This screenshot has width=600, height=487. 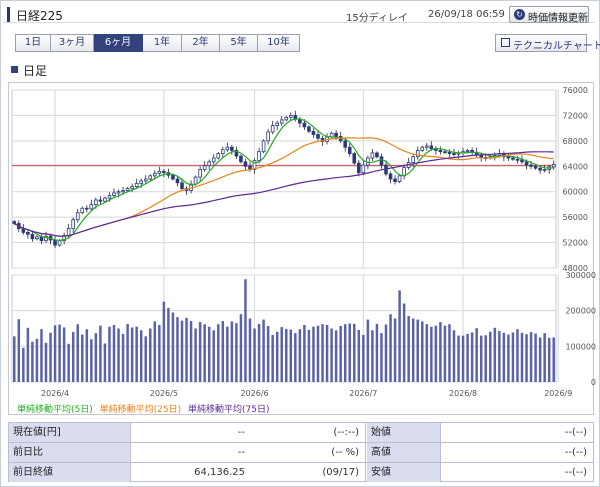 I want to click on open-label: 始値, so click(x=404, y=432).